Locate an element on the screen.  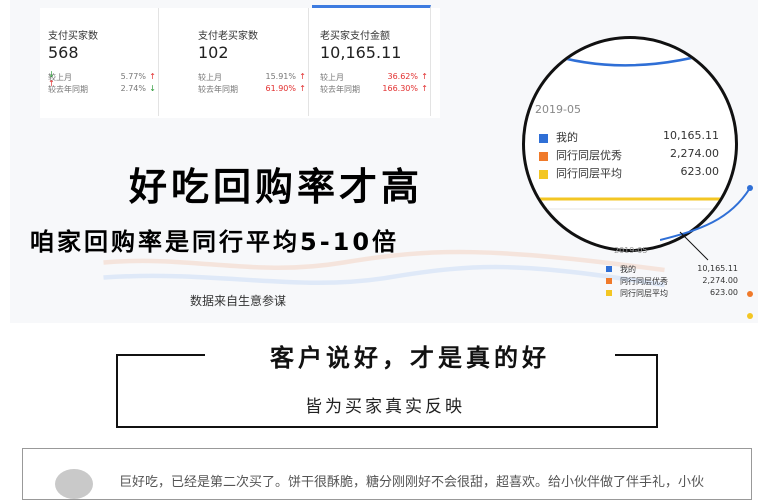
stat-mom-row: 较上月 5.77% ↑ is located at coordinates (102, 77).